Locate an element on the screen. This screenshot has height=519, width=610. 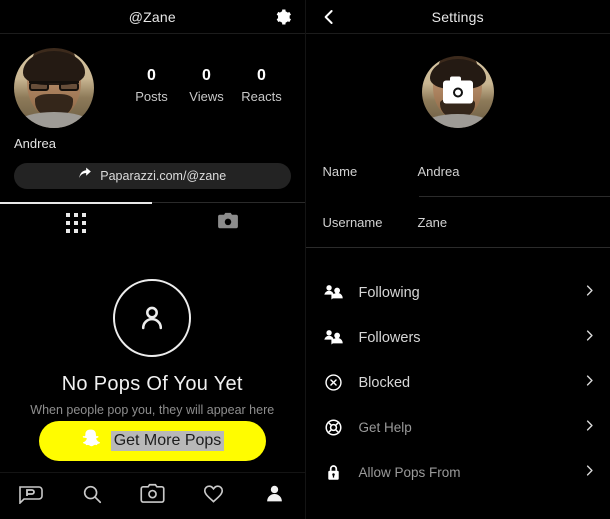
camera-lens is located at coordinates (457, 92).